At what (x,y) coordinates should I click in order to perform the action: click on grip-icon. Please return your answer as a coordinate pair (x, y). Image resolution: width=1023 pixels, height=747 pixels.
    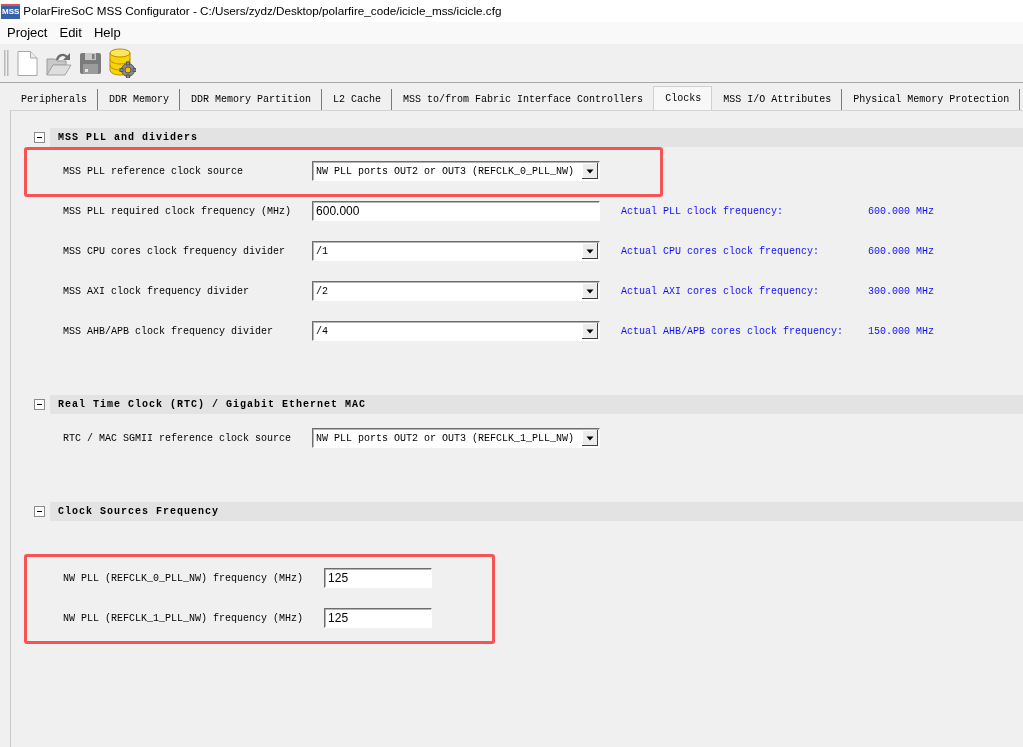
    Looking at the image, I should click on (6, 63).